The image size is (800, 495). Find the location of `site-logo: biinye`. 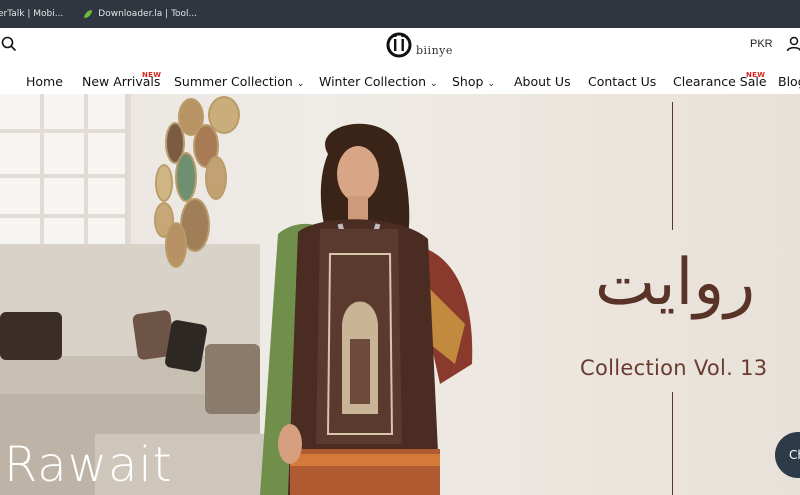

site-logo: biinye is located at coordinates (419, 45).